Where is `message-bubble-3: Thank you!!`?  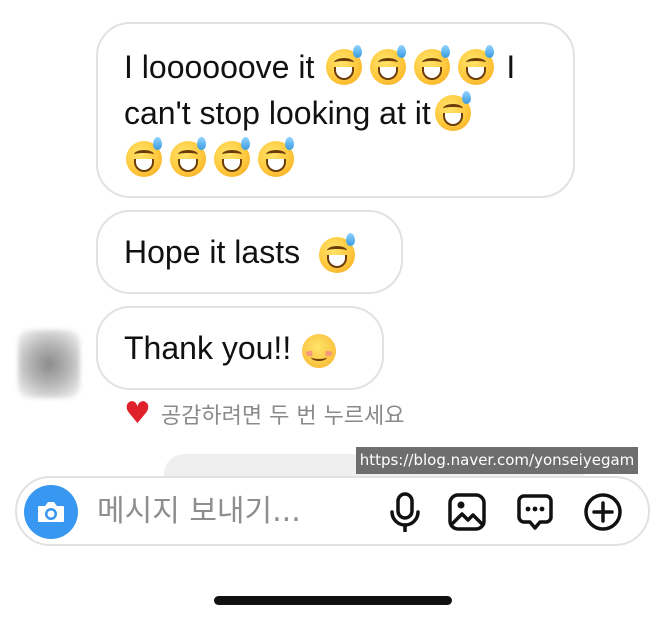 message-bubble-3: Thank you!! is located at coordinates (240, 348).